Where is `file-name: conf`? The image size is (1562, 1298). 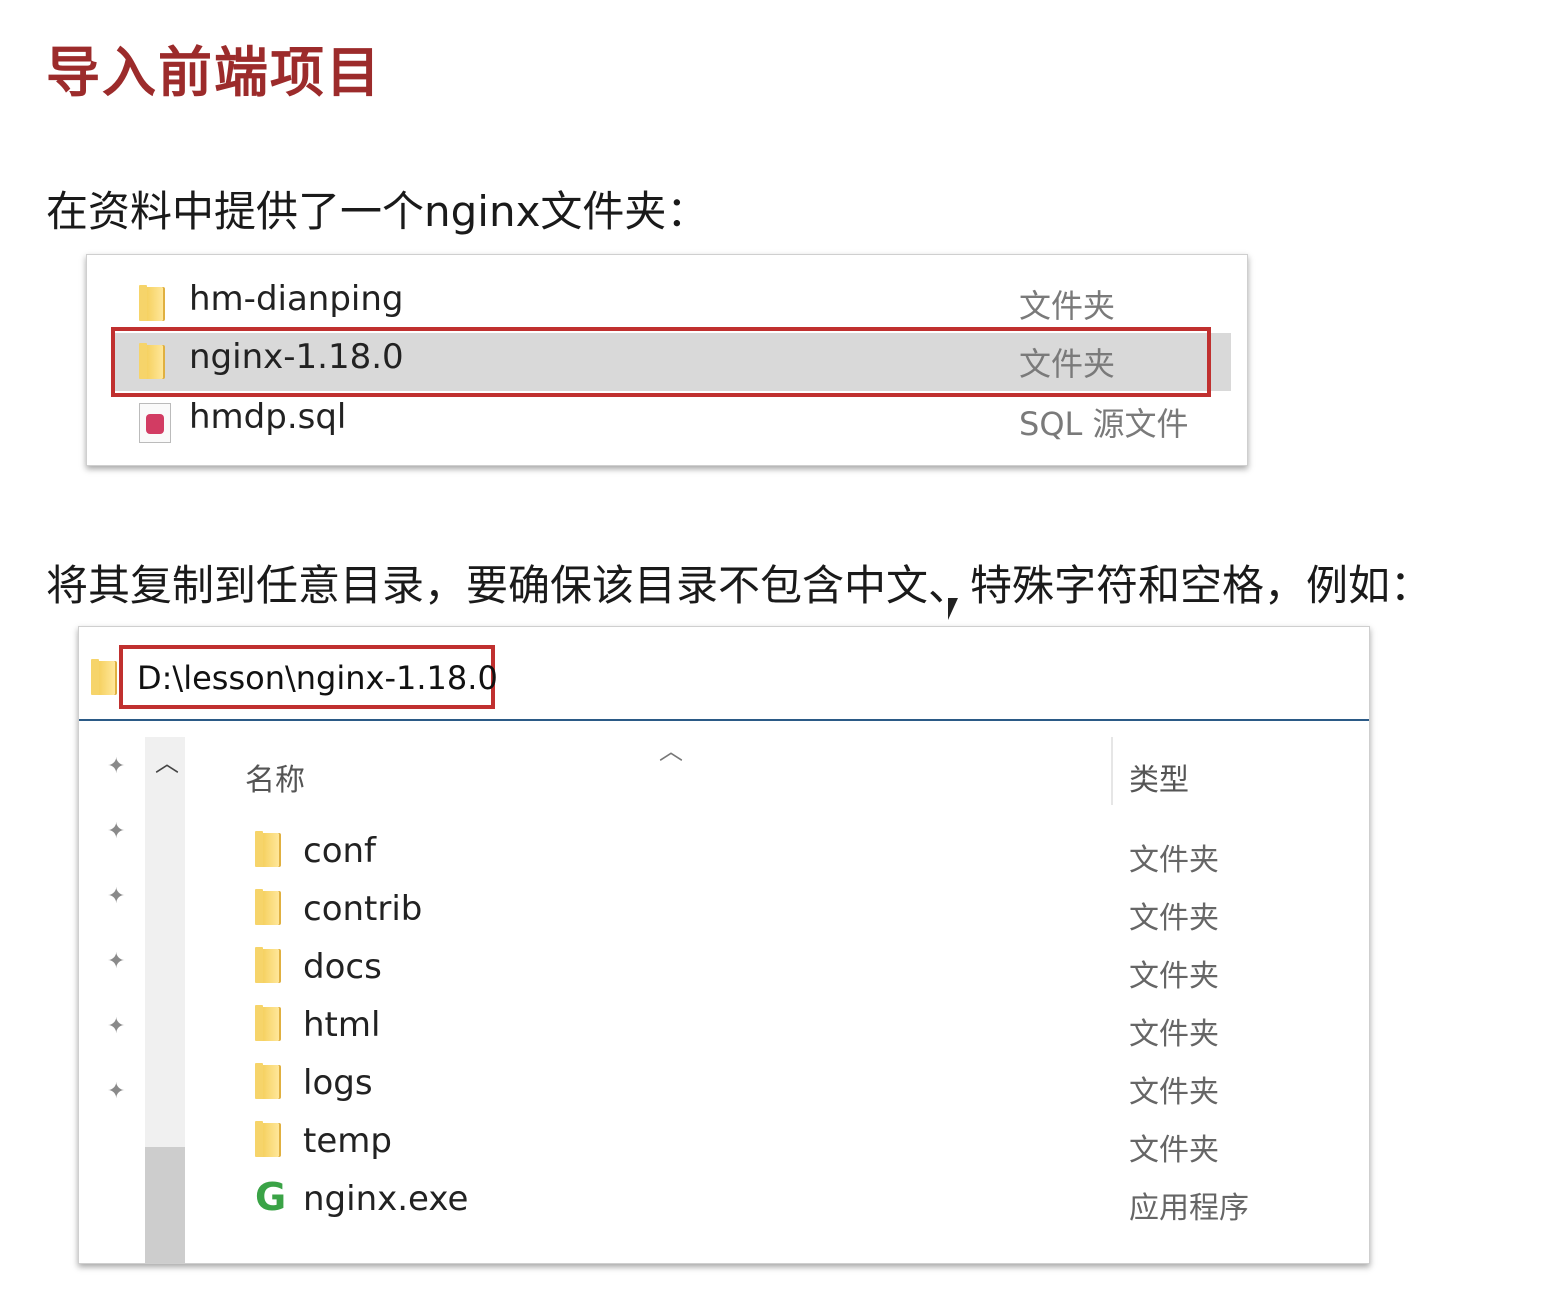 file-name: conf is located at coordinates (340, 851).